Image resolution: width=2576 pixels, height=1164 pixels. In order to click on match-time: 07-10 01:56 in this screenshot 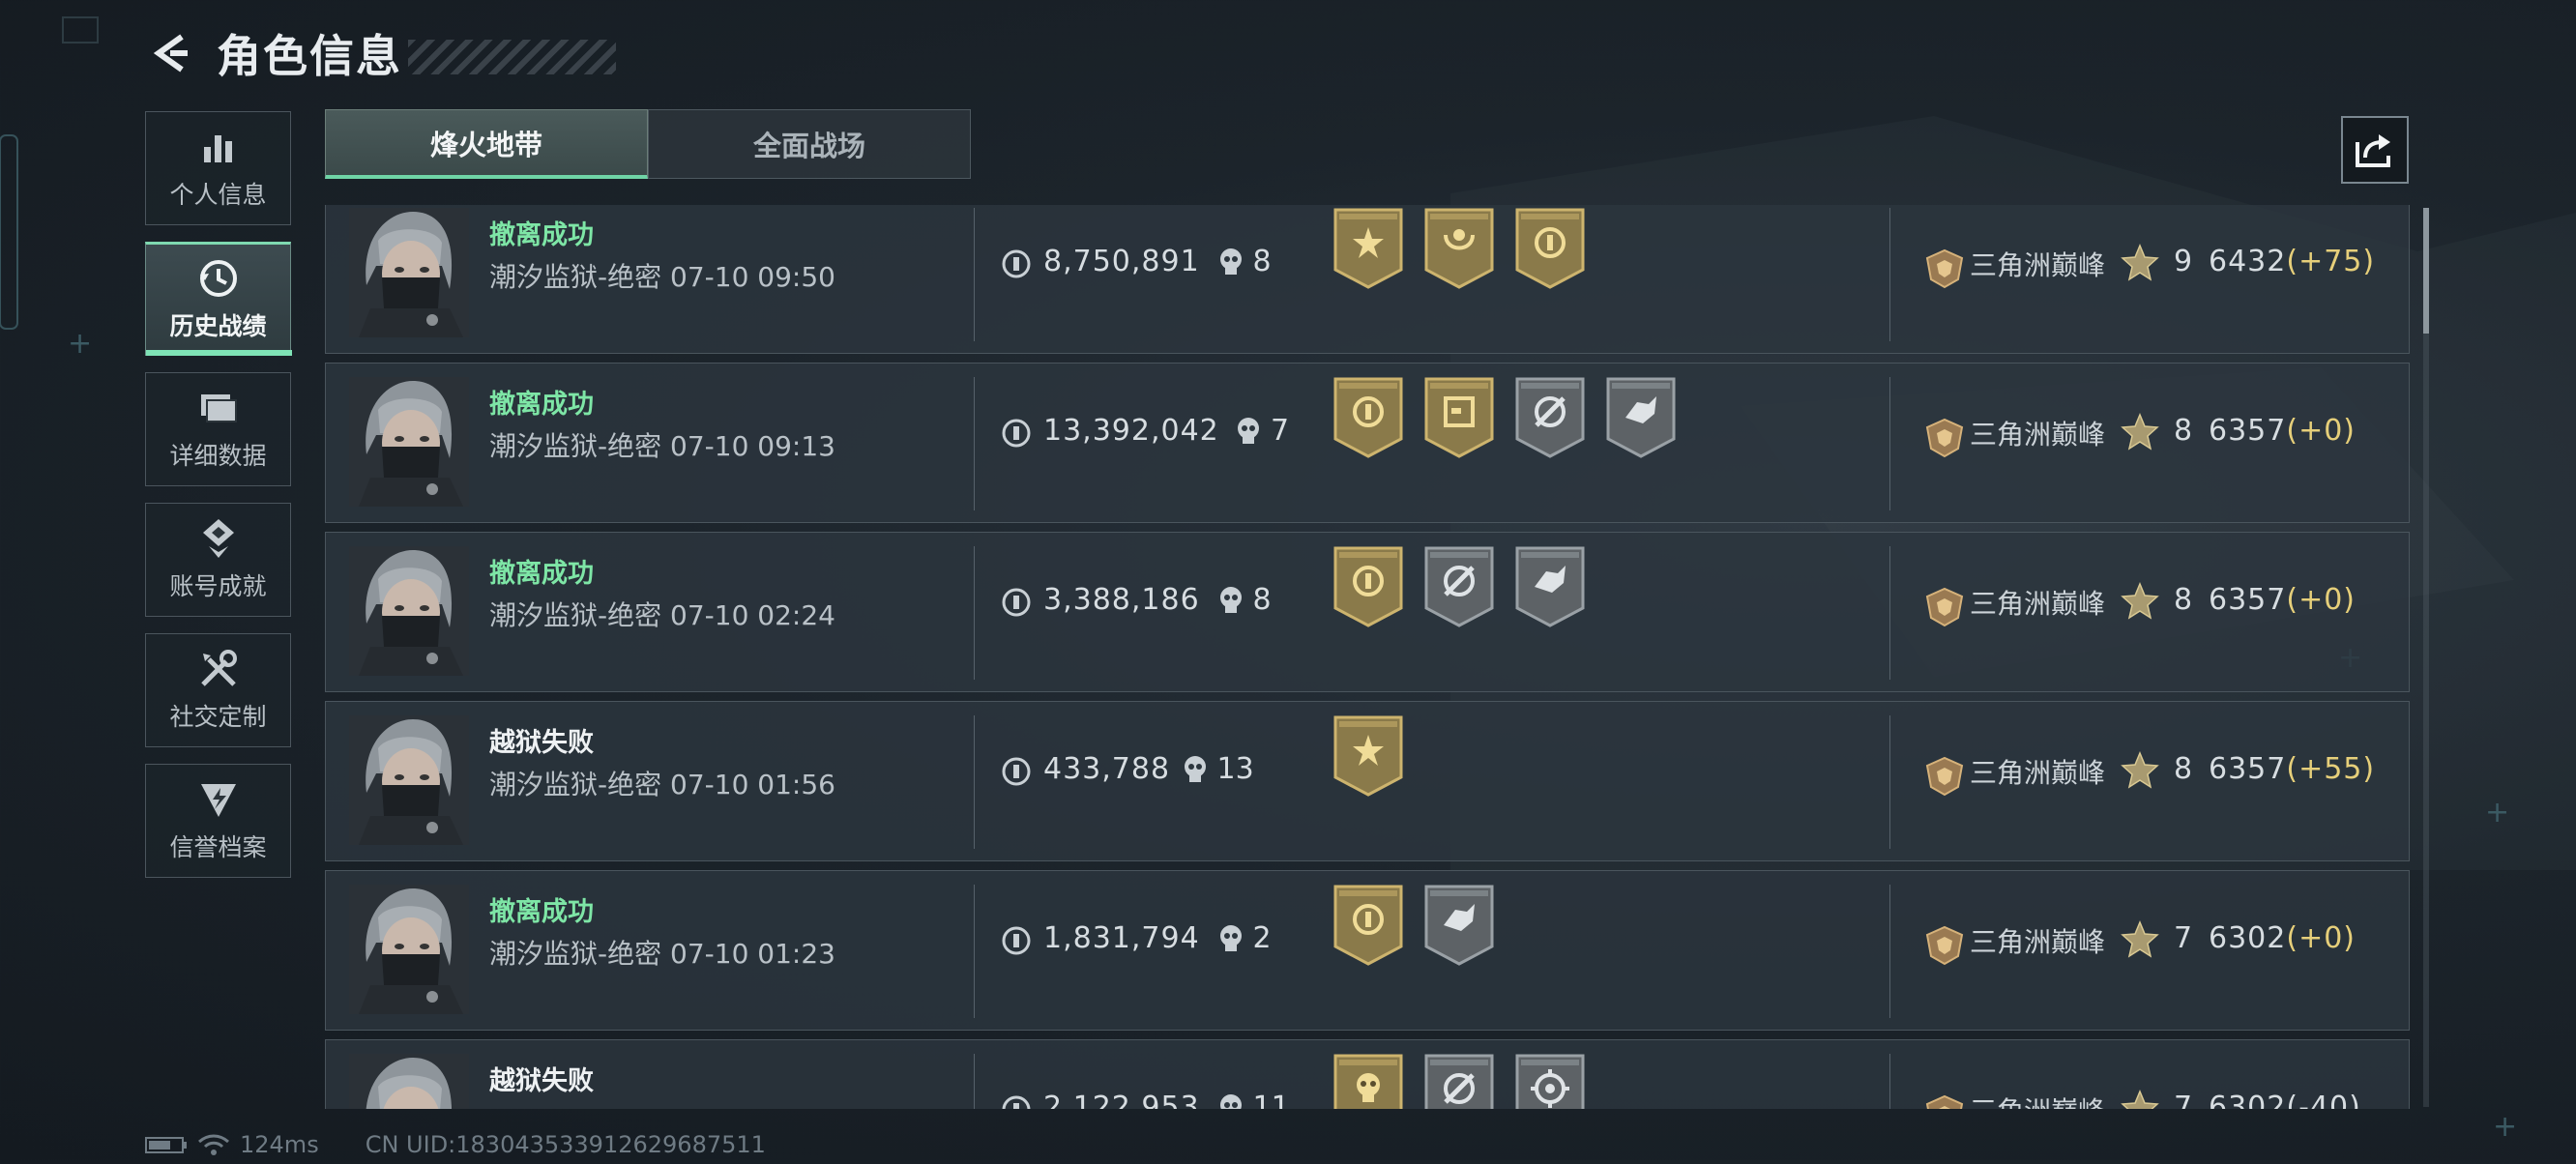, I will do `click(752, 785)`.